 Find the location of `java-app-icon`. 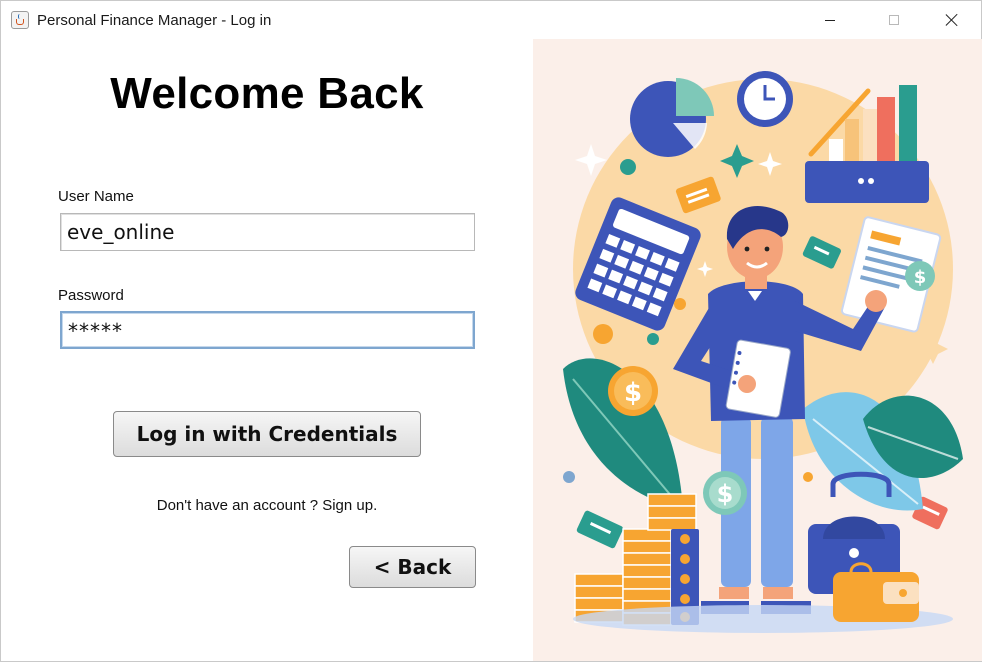

java-app-icon is located at coordinates (20, 20).